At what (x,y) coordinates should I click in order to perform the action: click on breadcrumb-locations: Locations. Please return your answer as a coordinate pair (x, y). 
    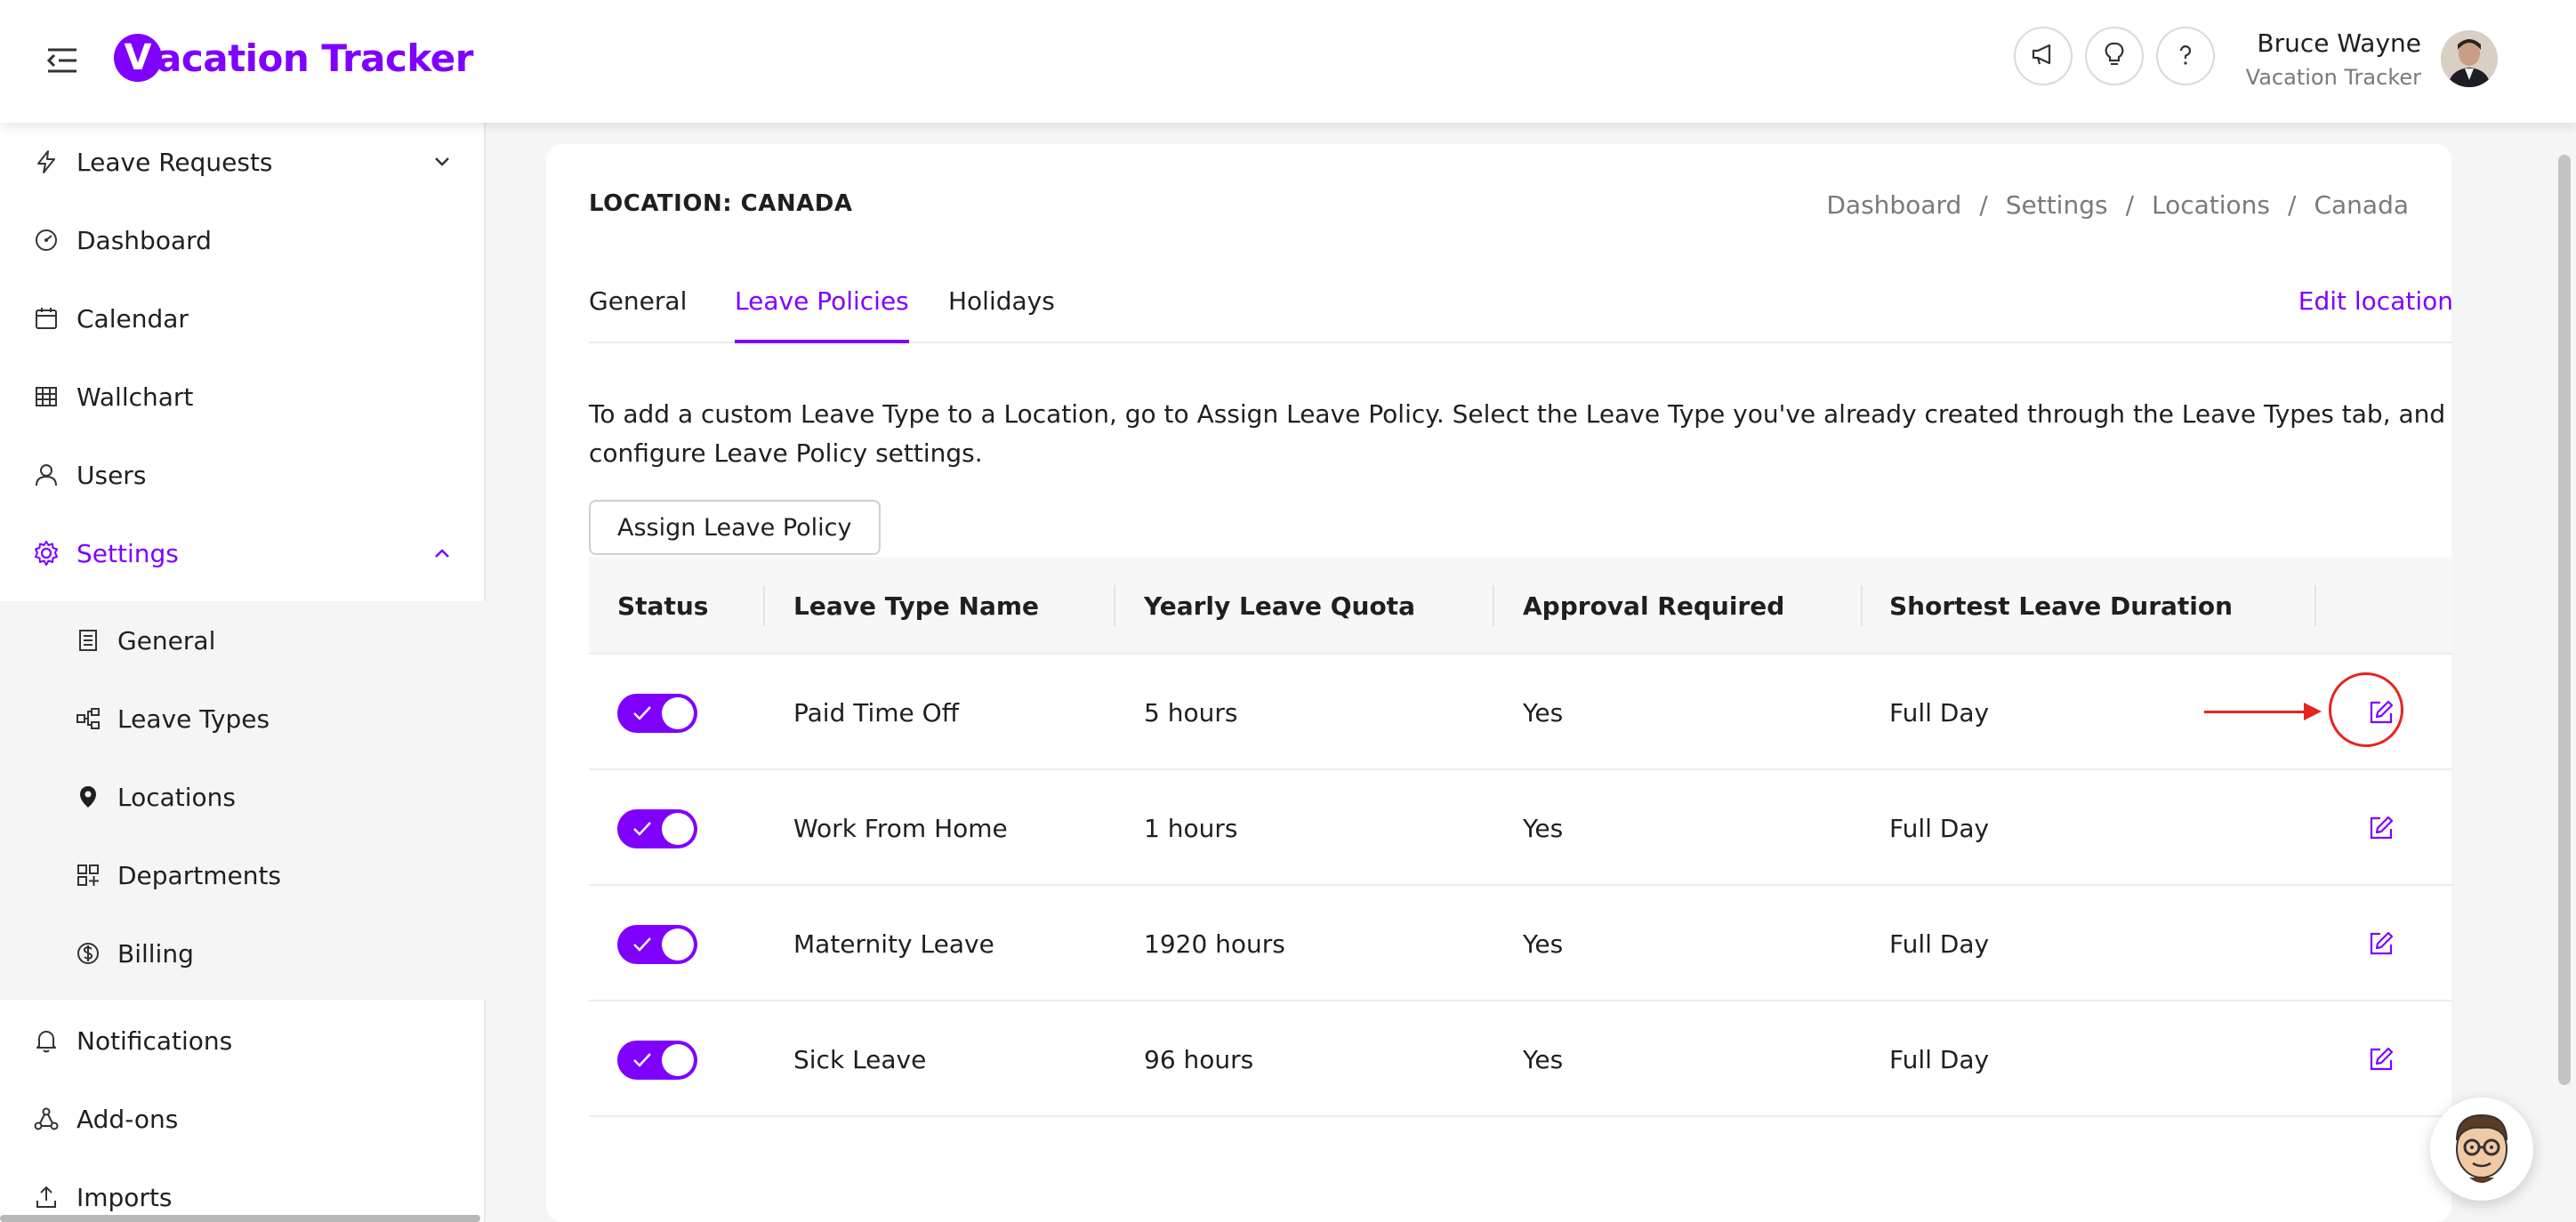
    Looking at the image, I should click on (2211, 205).